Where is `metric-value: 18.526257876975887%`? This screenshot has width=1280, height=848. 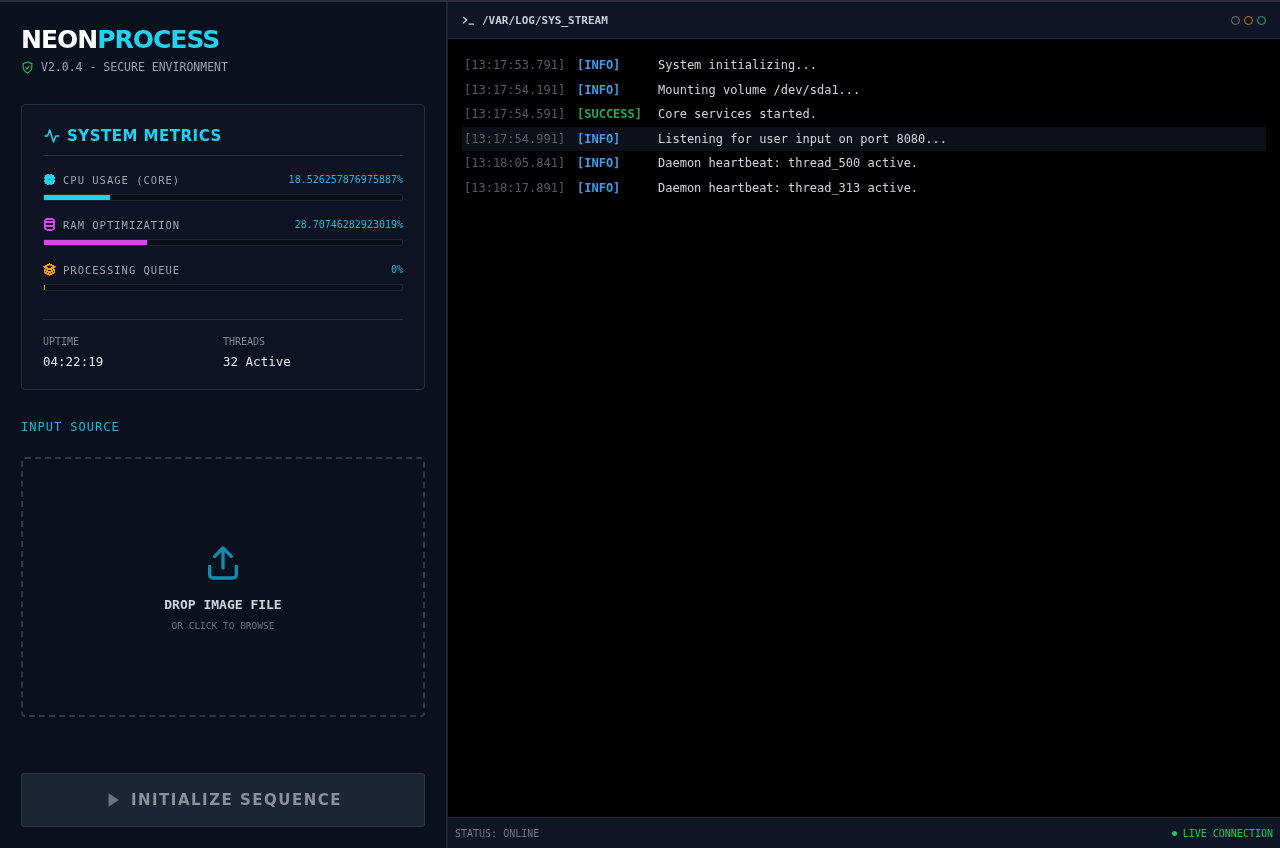 metric-value: 18.526257876975887% is located at coordinates (345, 179).